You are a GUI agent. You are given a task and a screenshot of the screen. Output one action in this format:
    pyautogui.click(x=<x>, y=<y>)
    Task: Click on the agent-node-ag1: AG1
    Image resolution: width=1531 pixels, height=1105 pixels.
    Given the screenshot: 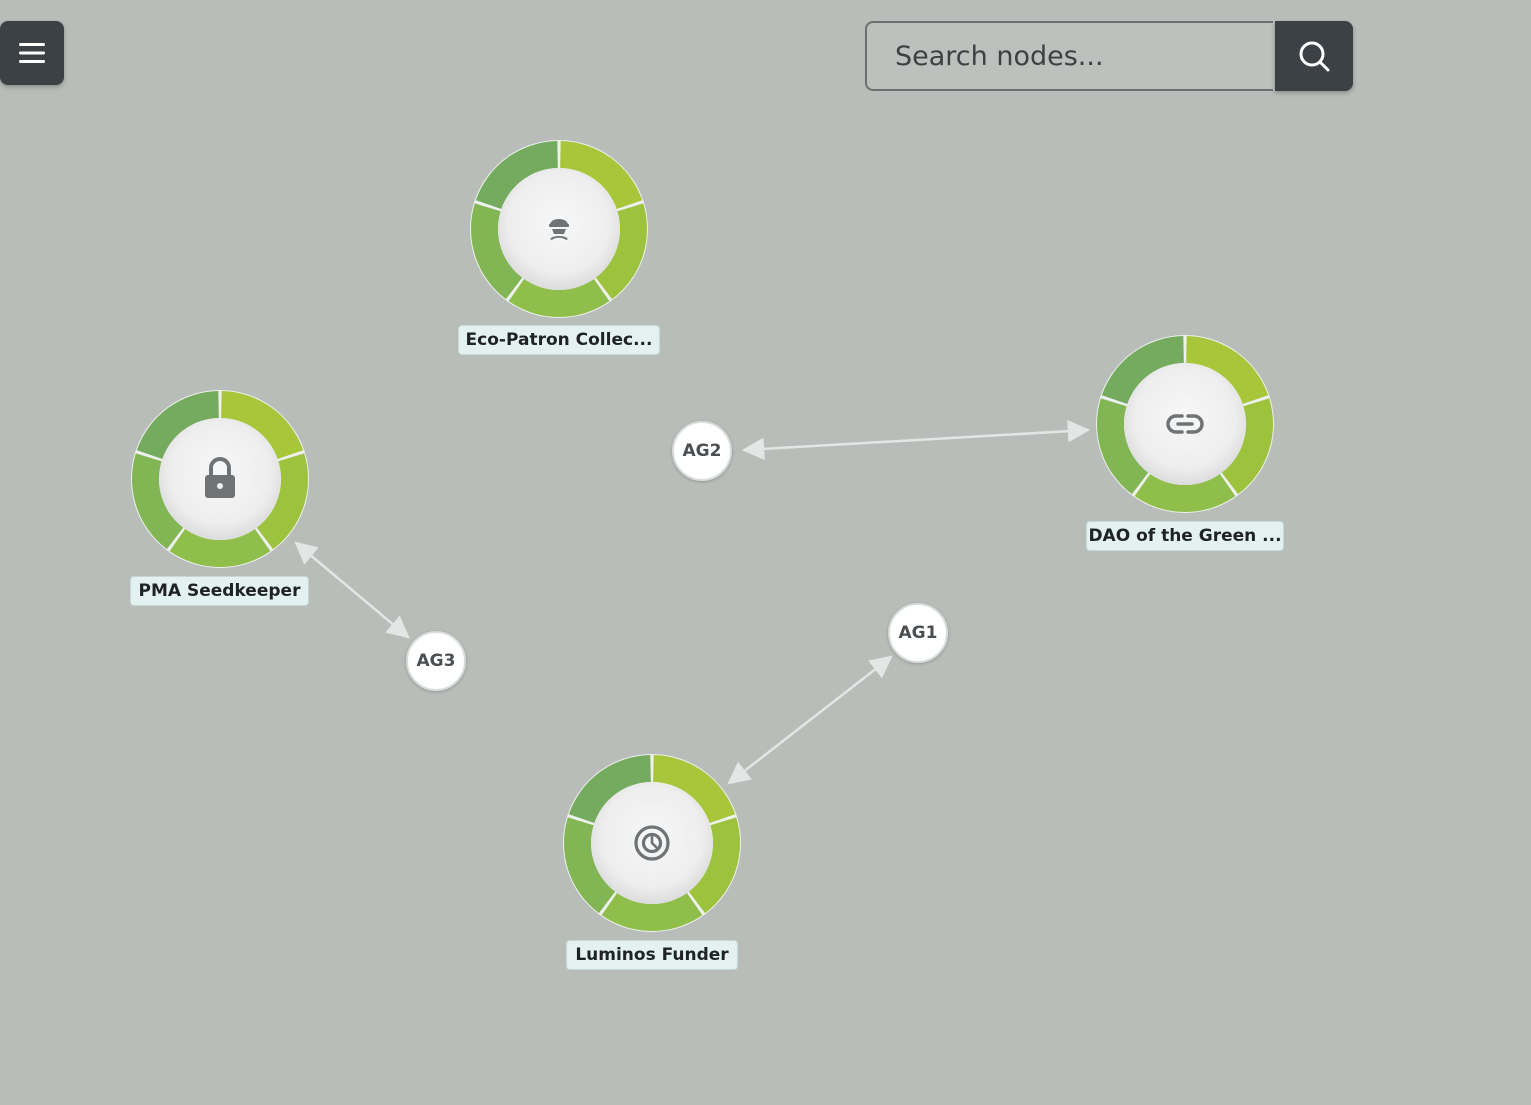 What is the action you would take?
    pyautogui.click(x=918, y=633)
    